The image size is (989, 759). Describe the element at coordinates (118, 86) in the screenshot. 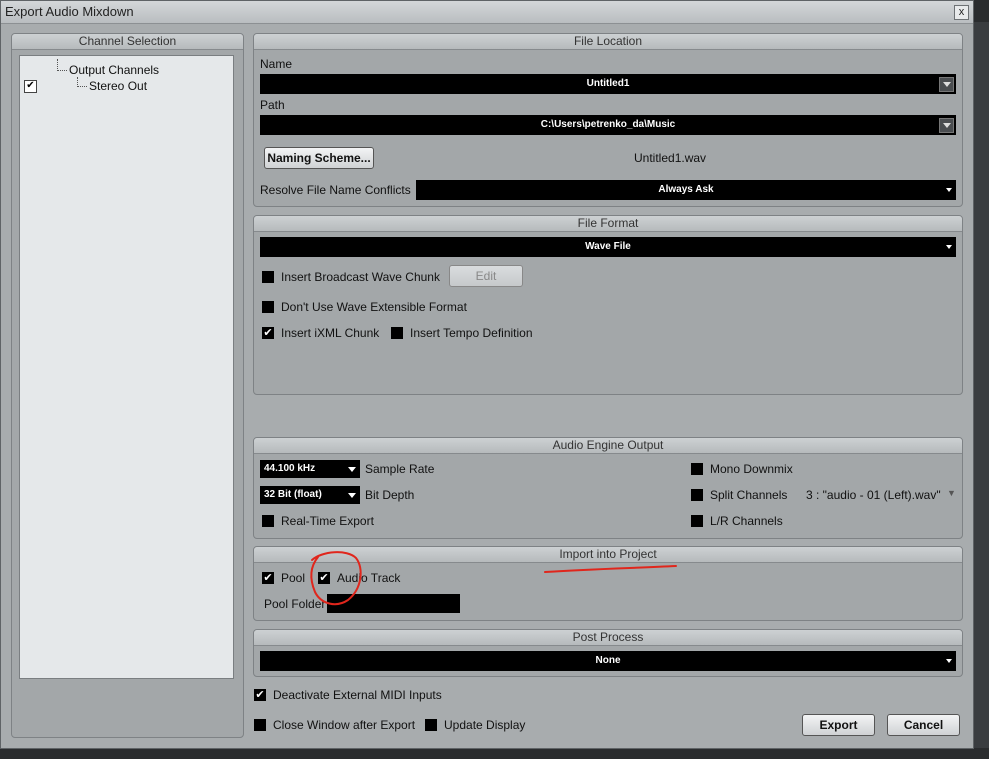

I see `tree-item-stereo-out: Stereo Out` at that location.